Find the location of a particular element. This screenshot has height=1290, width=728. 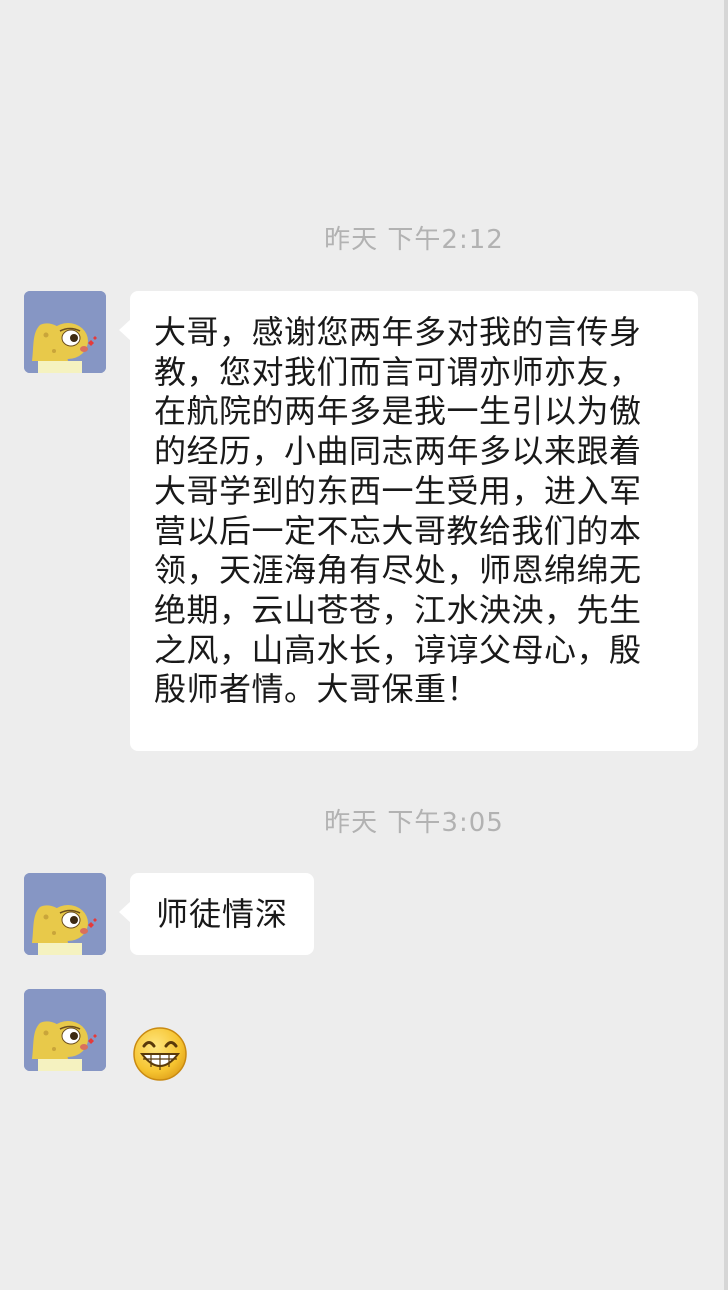

message-bubble: 师徒情深 is located at coordinates (216, 914).